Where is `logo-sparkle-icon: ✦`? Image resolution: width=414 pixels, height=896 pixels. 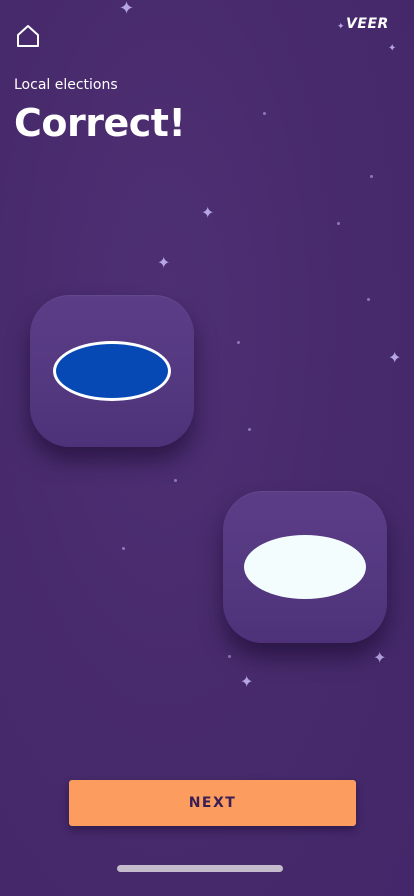 logo-sparkle-icon: ✦ is located at coordinates (341, 27).